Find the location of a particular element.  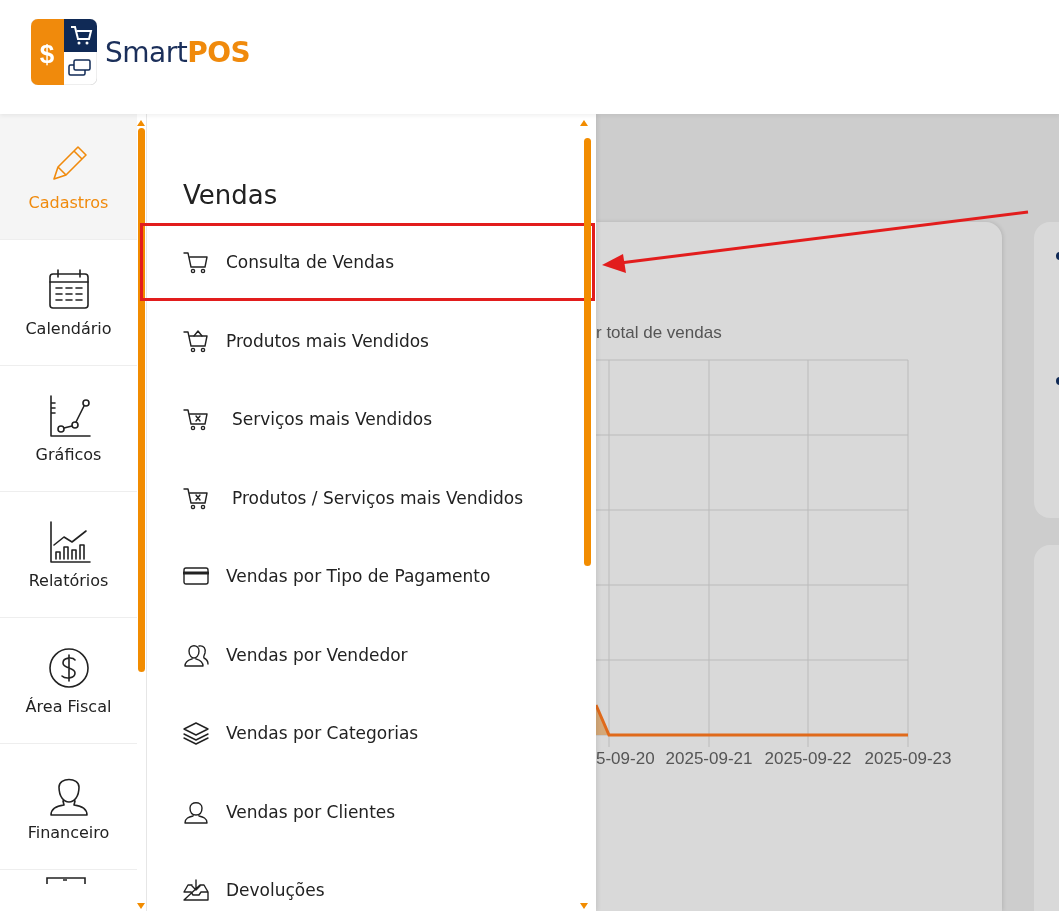

sidebar-item: Relatórios is located at coordinates (68, 555).